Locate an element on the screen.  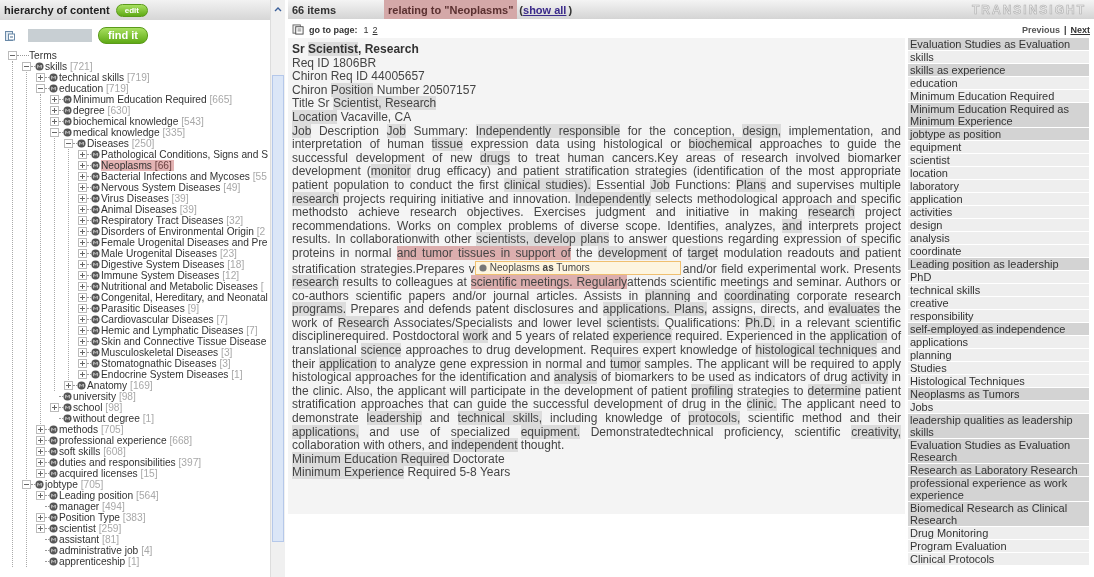
tree-item: Immune System Diseases [12] is located at coordinates (171, 275).